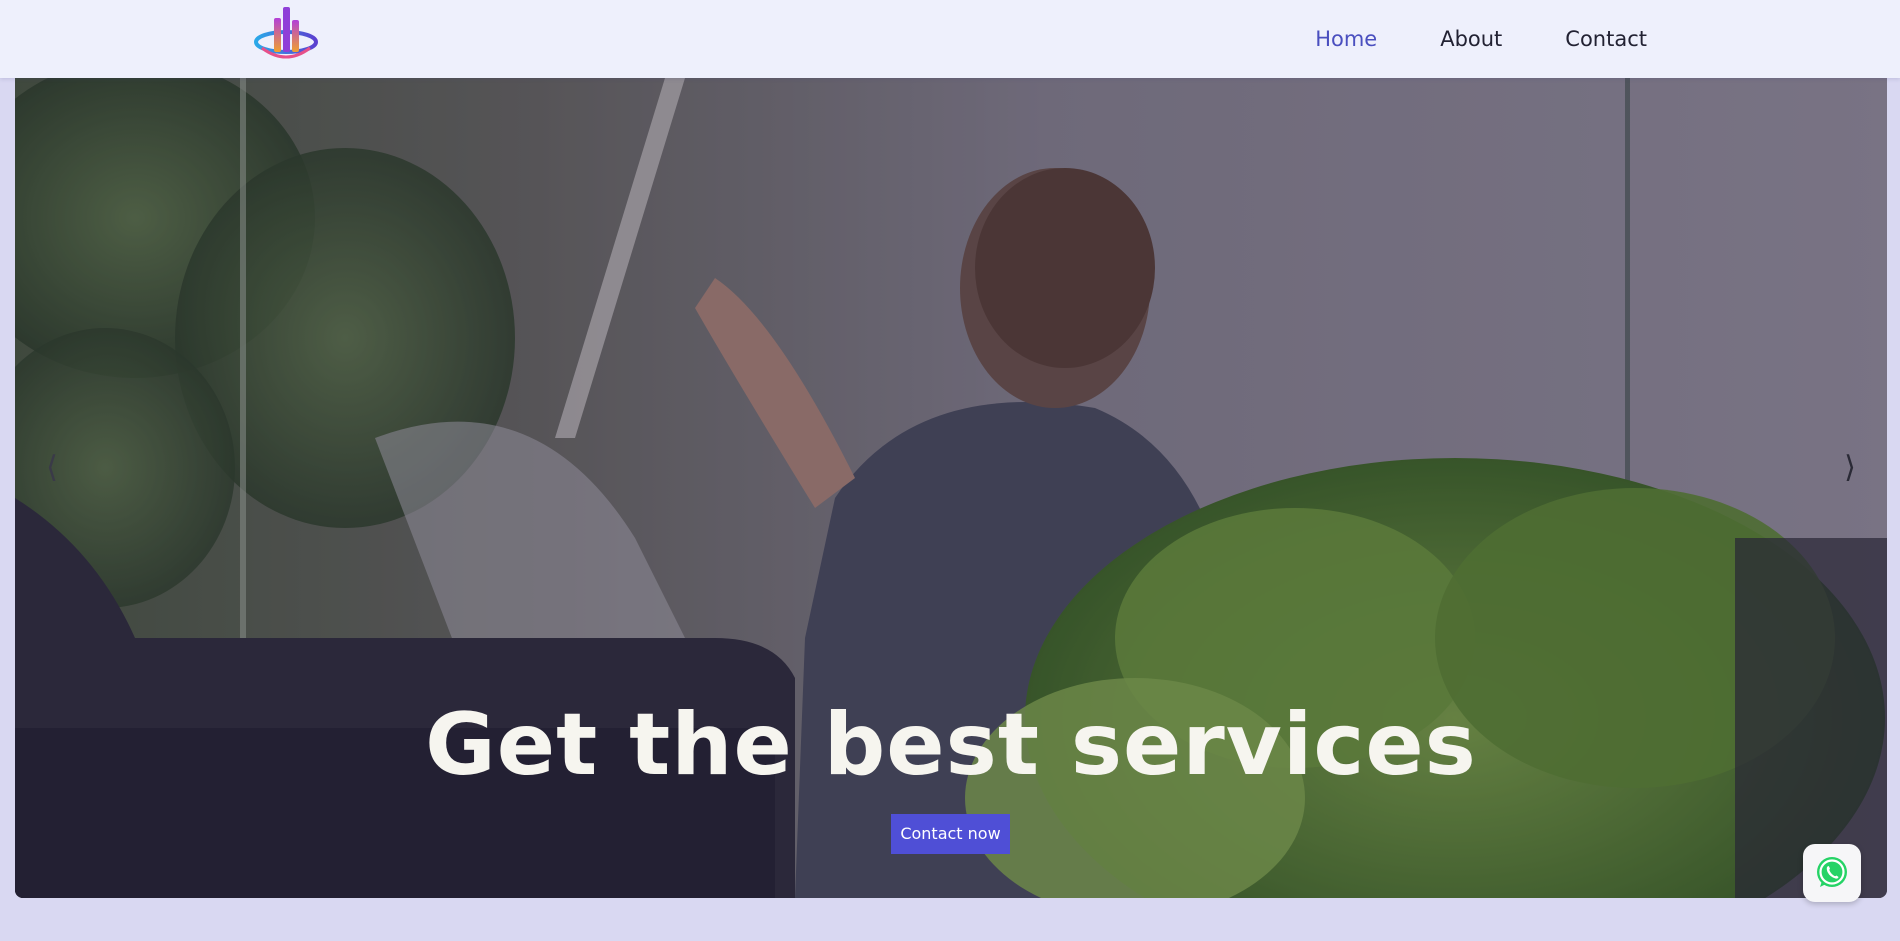 The image size is (1900, 941). I want to click on nav-contact-link: Contact, so click(1606, 39).